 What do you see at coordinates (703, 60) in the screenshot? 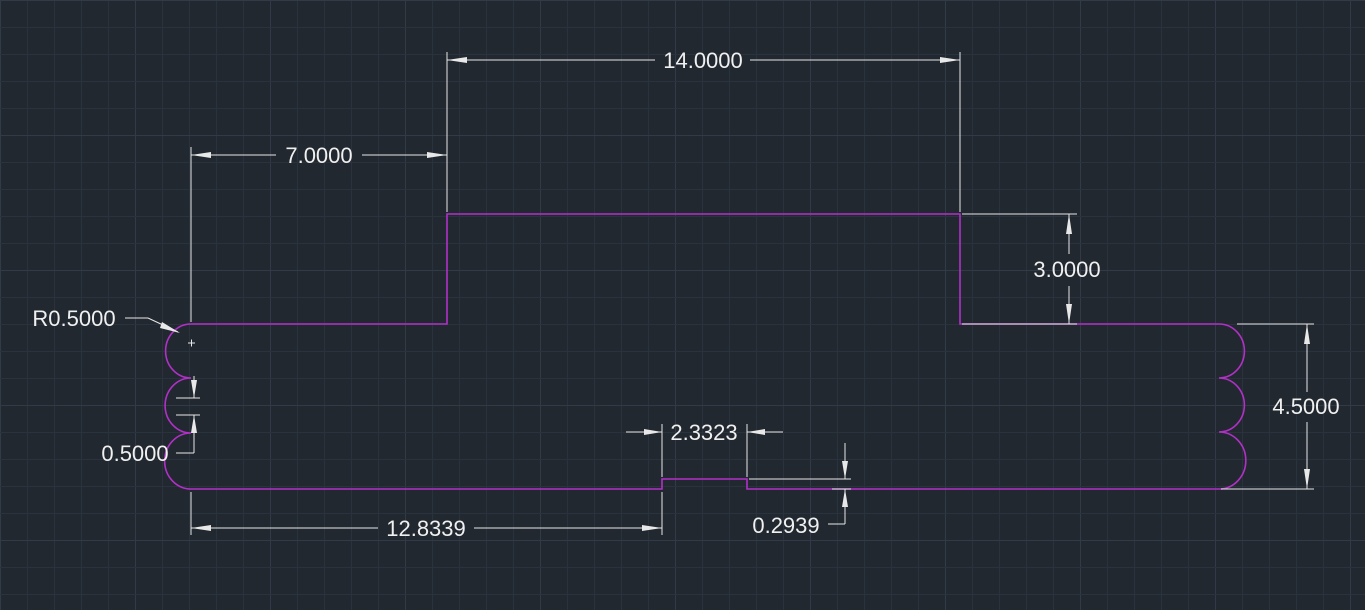
I see `dimension-text-overall-top-width: 14.0000` at bounding box center [703, 60].